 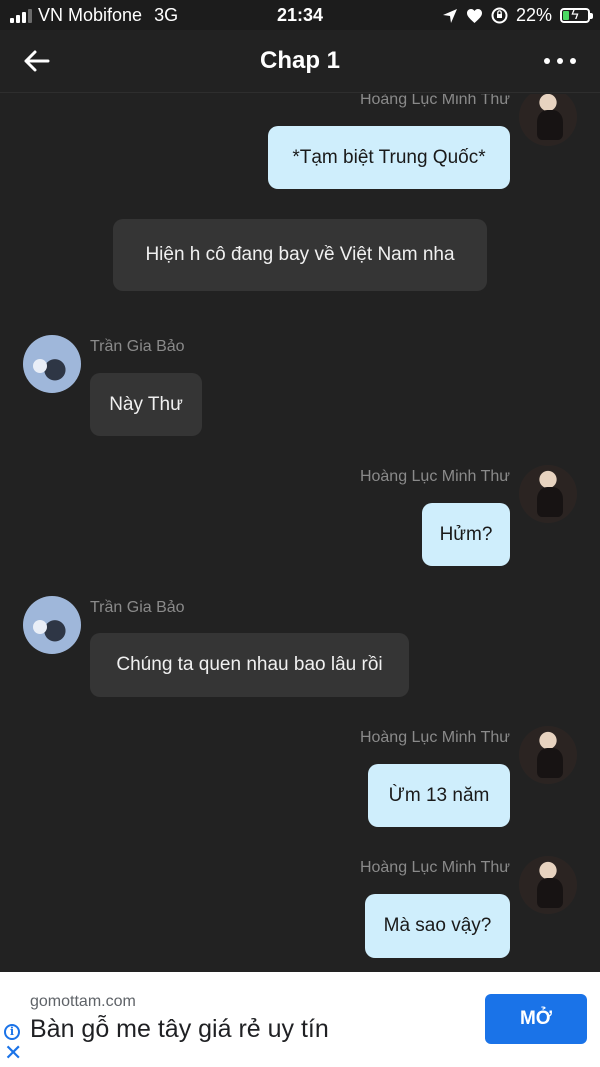 What do you see at coordinates (146, 404) in the screenshot?
I see `message-bubble: Này Thư` at bounding box center [146, 404].